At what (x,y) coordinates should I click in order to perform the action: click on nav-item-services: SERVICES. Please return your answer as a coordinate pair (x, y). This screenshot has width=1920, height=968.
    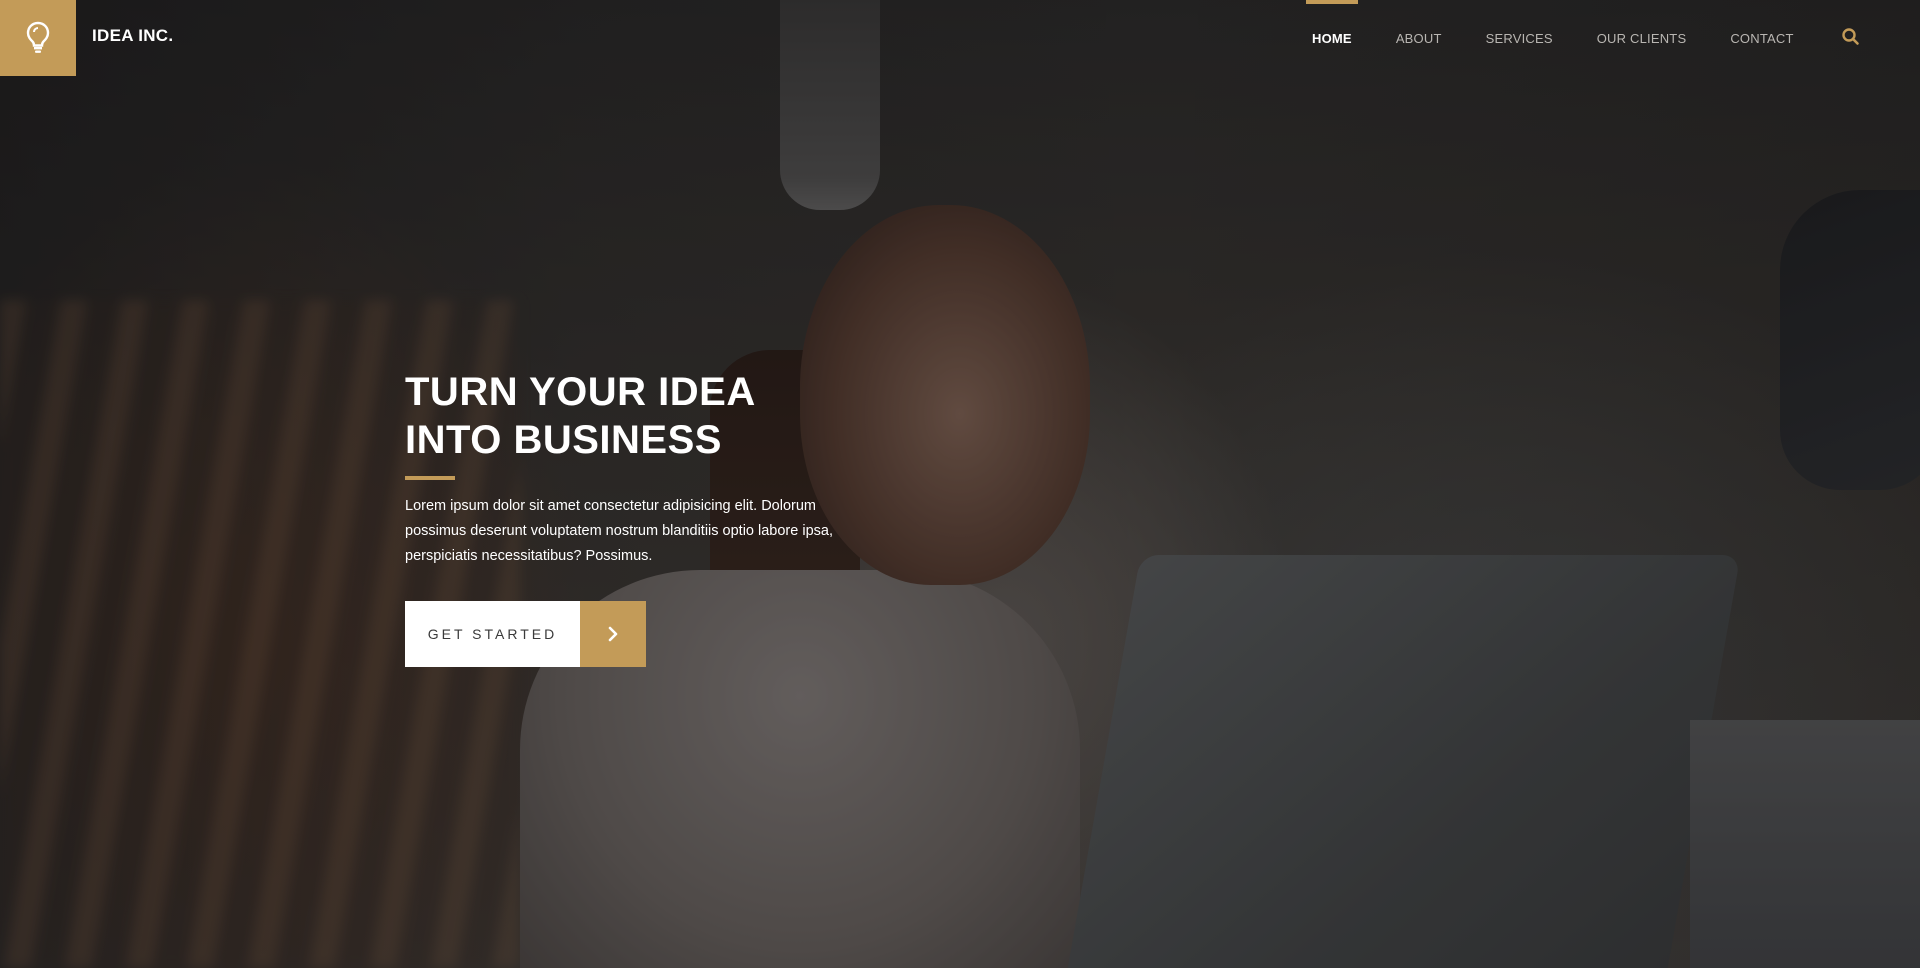
    Looking at the image, I should click on (1519, 38).